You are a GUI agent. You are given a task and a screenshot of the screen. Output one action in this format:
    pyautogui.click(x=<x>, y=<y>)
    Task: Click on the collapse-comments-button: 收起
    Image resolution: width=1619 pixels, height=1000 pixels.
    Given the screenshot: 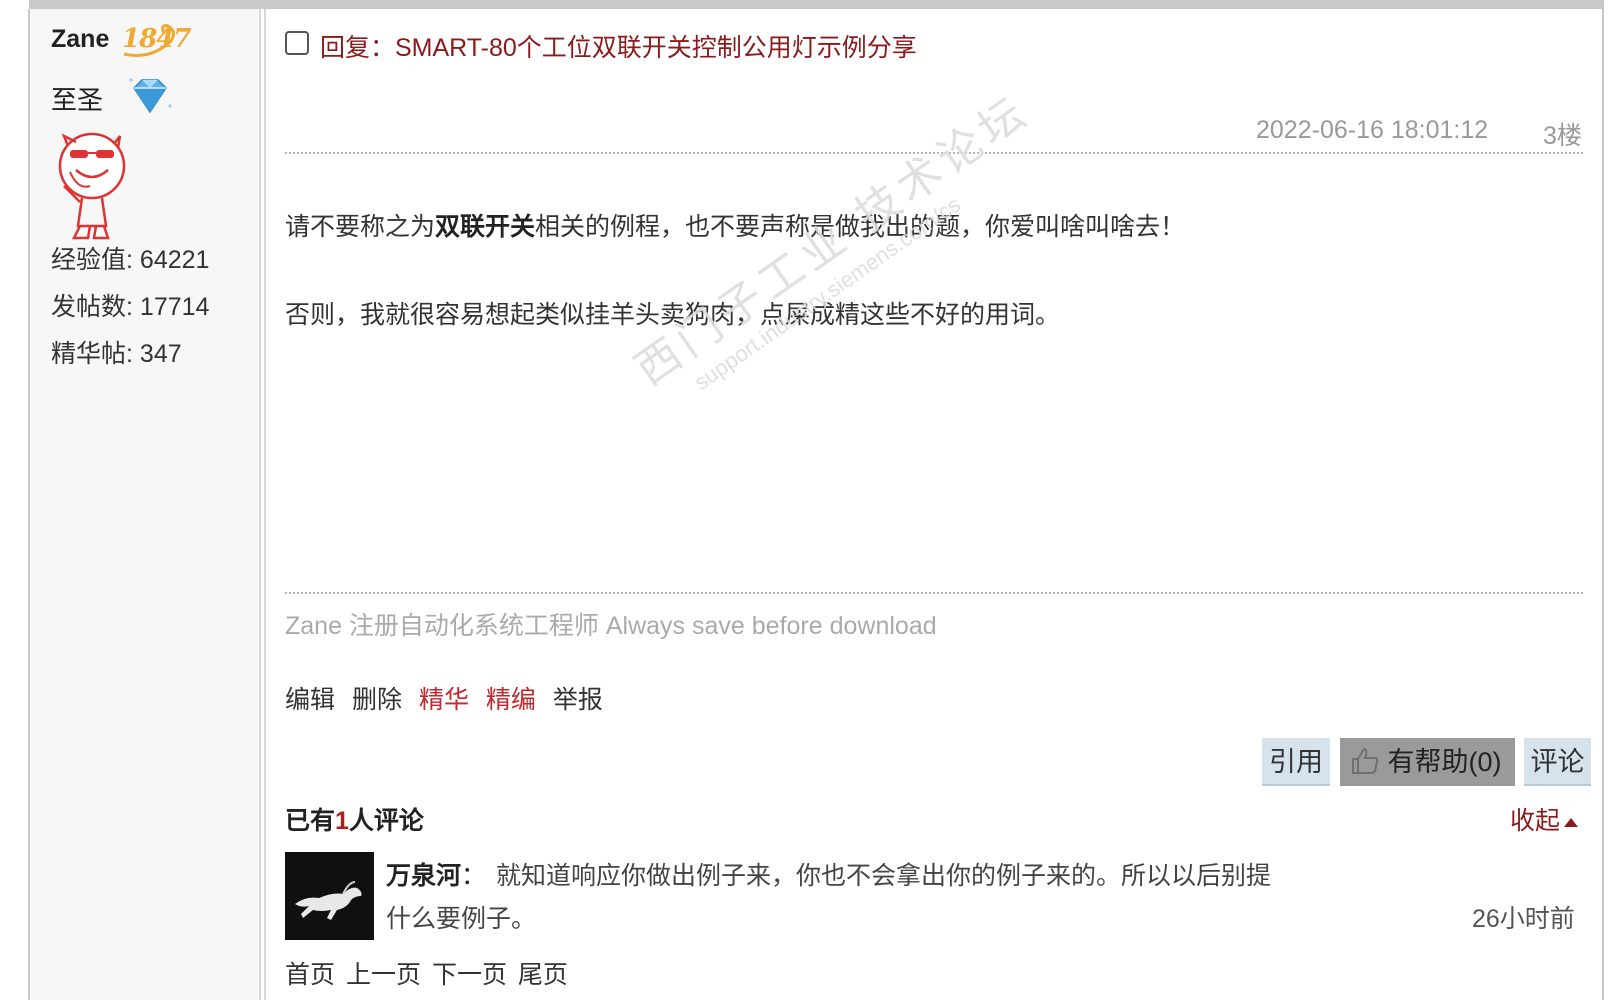 What is the action you would take?
    pyautogui.click(x=1545, y=819)
    